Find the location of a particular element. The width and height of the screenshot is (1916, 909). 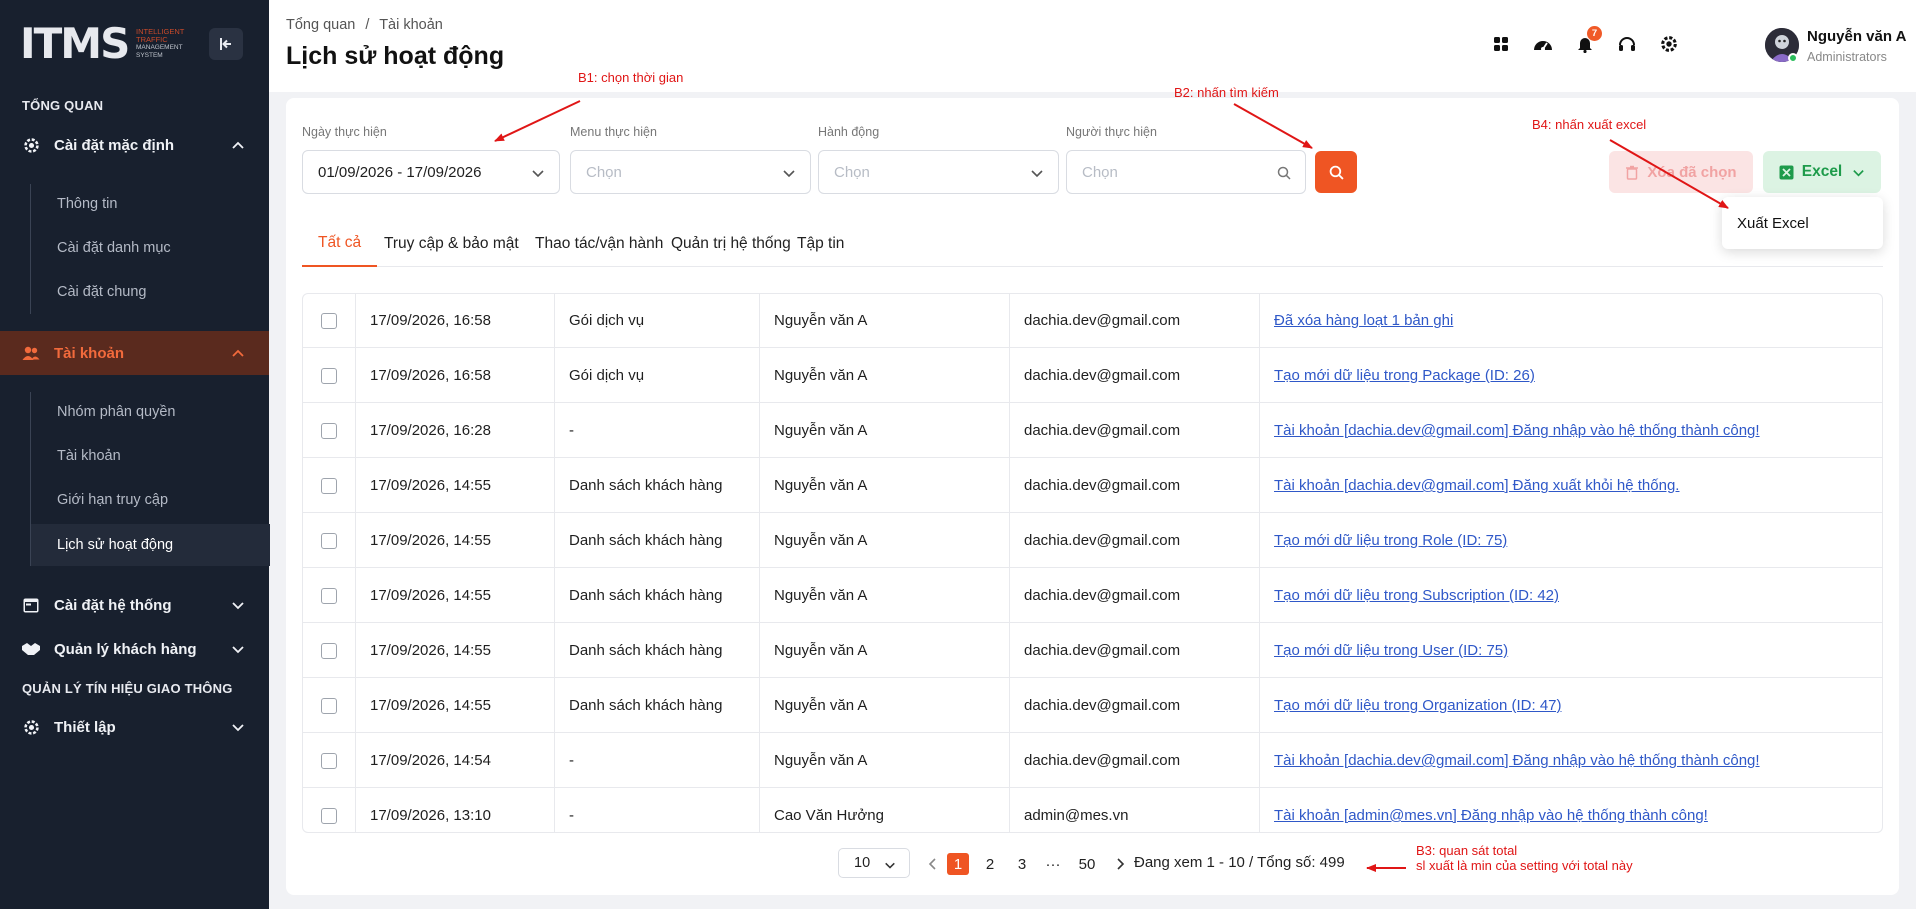

arrow-b4 is located at coordinates (1669, 174).